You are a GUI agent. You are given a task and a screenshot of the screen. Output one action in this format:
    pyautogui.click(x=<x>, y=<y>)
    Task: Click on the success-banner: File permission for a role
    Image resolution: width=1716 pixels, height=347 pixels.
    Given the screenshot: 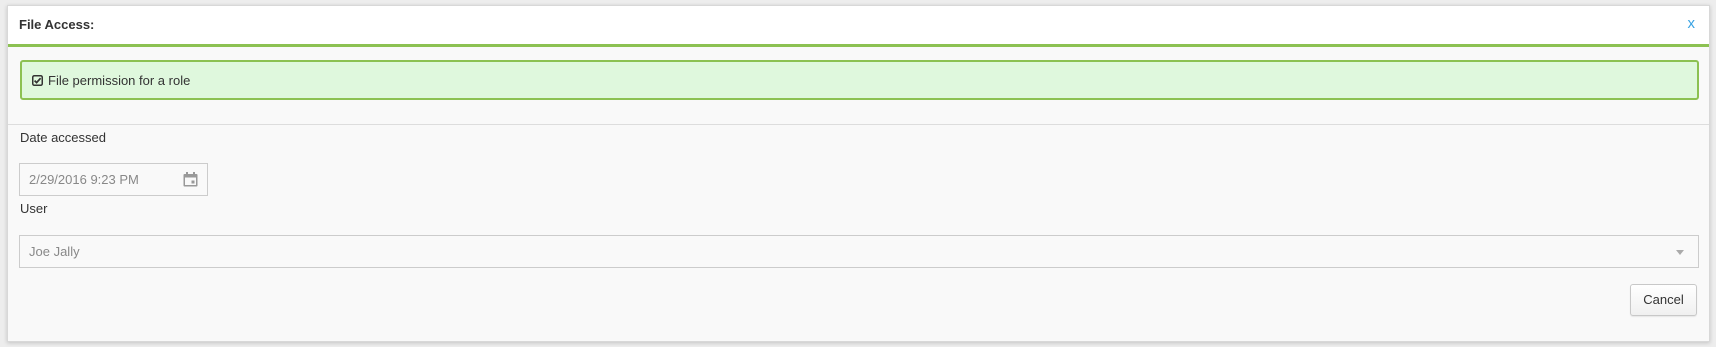 What is the action you would take?
    pyautogui.click(x=859, y=80)
    